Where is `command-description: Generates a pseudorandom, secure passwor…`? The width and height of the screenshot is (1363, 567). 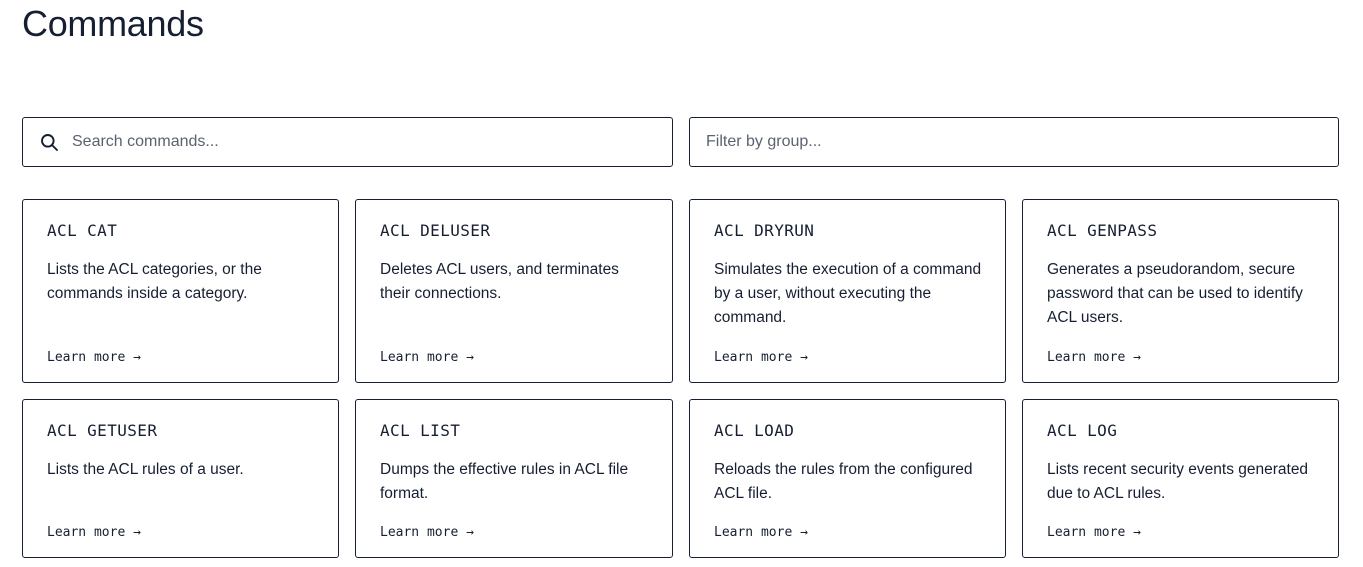 command-description: Generates a pseudorandom, secure passwor… is located at coordinates (1175, 293).